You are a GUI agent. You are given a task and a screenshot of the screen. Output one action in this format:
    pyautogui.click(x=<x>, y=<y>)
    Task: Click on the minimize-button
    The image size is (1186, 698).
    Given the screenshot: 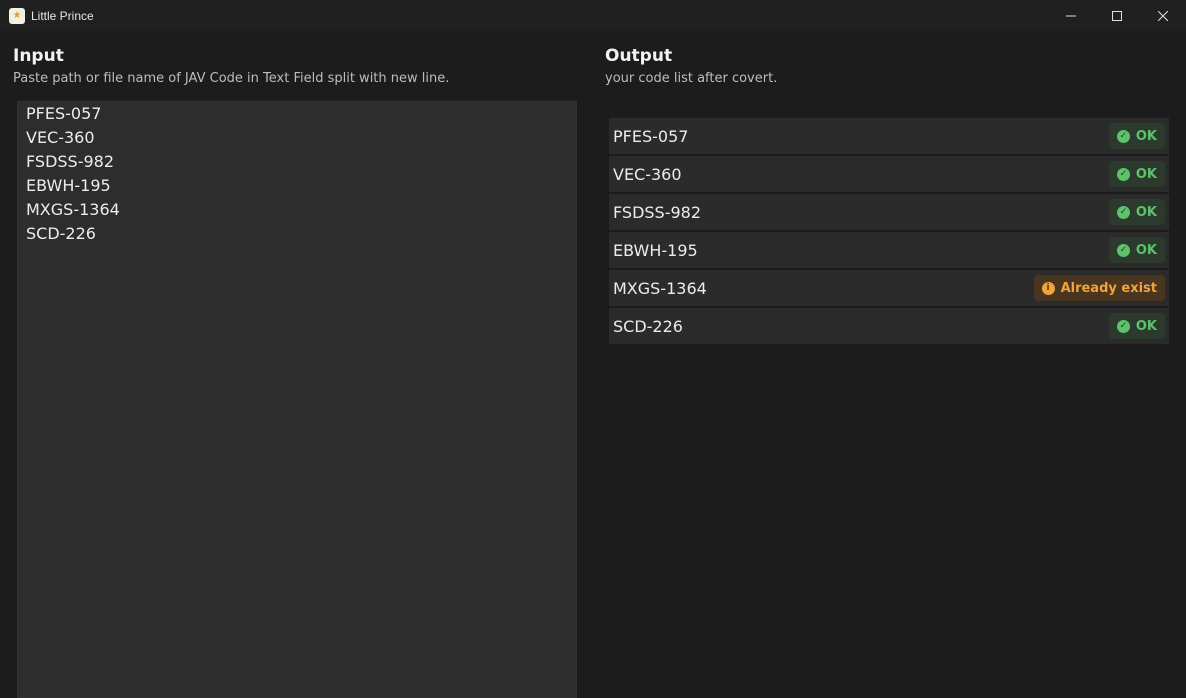 What is the action you would take?
    pyautogui.click(x=1071, y=15)
    